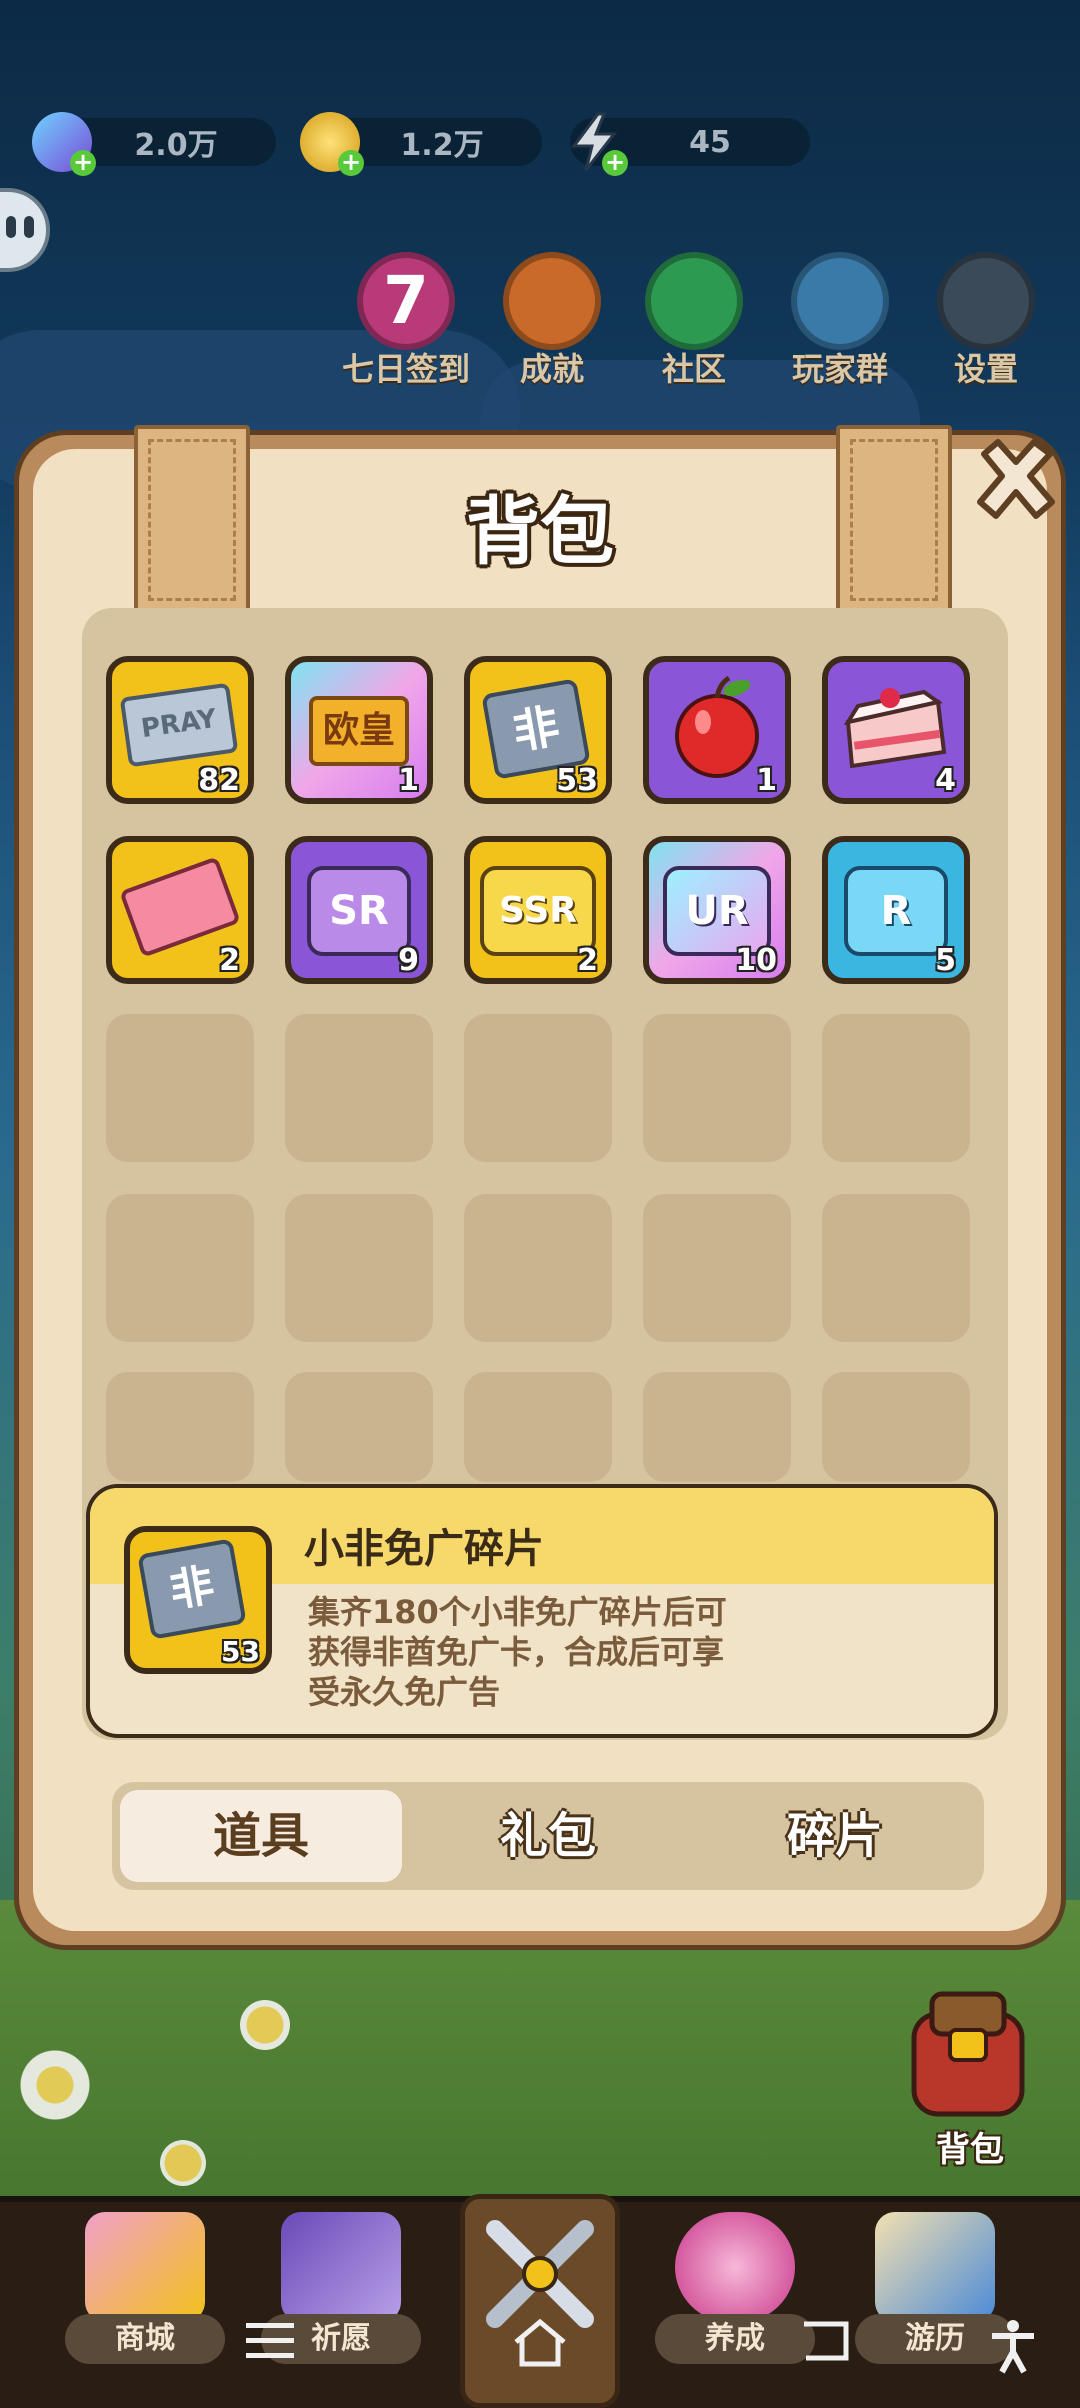 The image size is (1080, 2408). Describe the element at coordinates (935, 2267) in the screenshot. I see `map-icon` at that location.